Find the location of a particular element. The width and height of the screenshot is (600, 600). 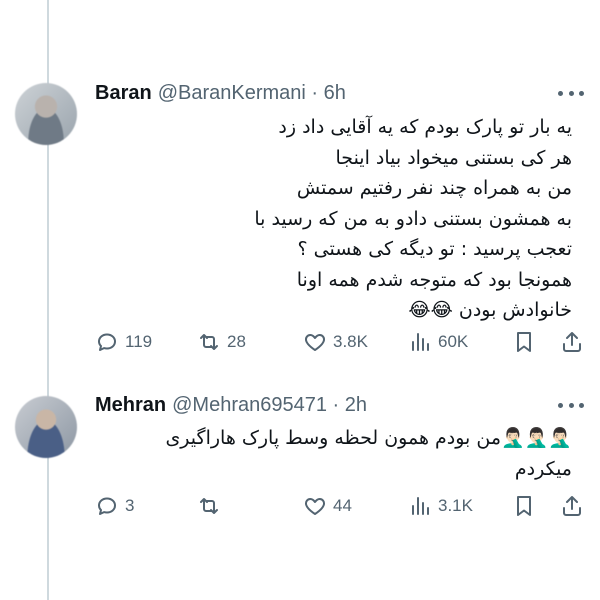

retweet-button is located at coordinates (212, 506).